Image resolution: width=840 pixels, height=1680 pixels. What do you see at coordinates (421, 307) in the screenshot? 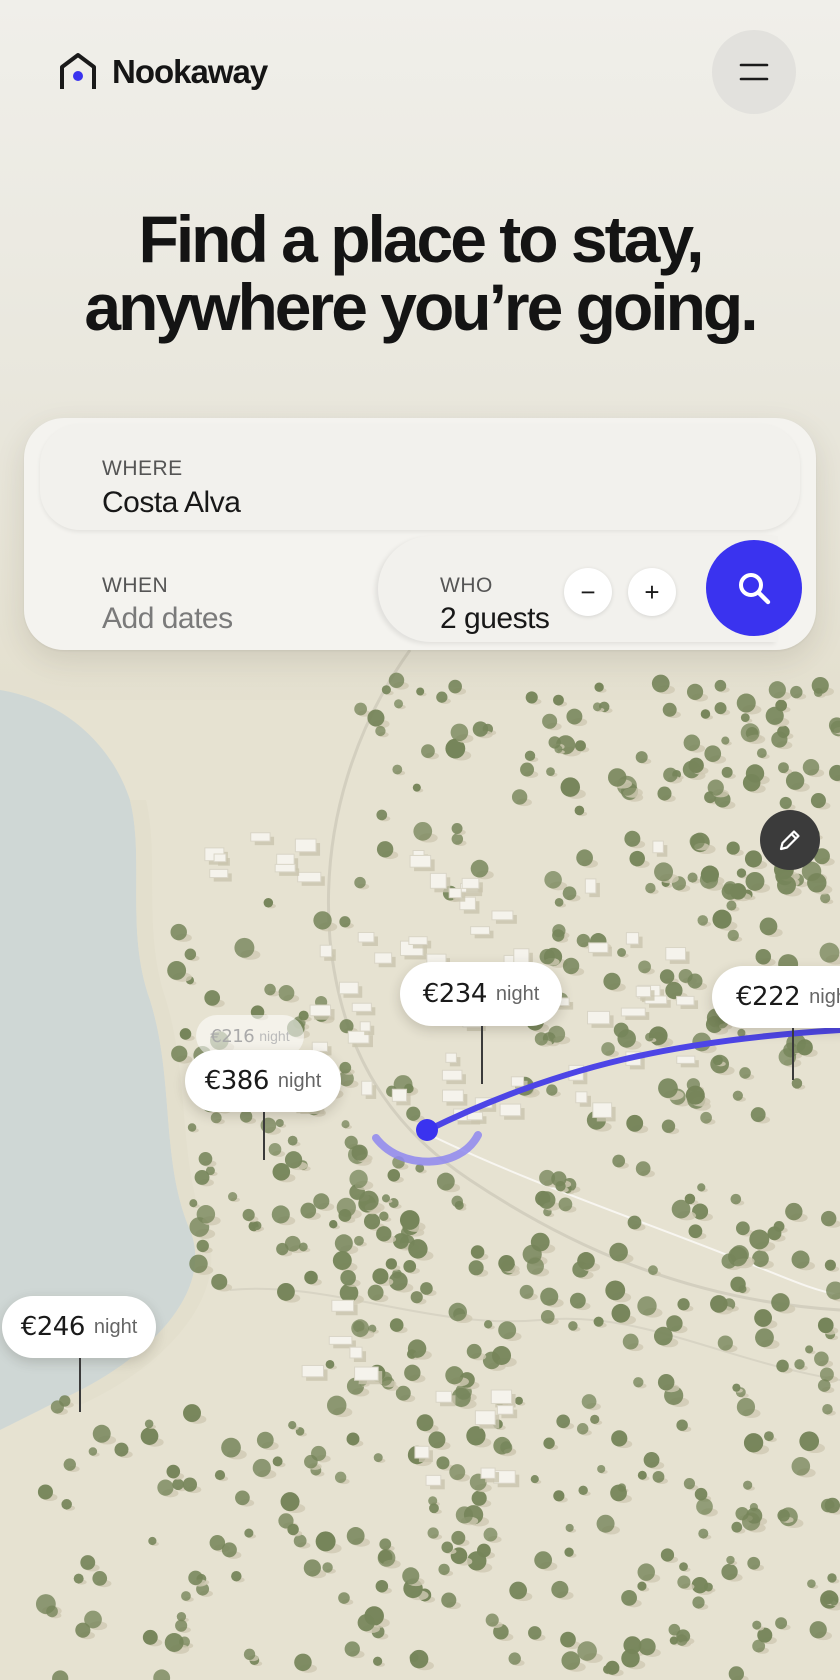
I see `title-line-2: anywhere you’re going.` at bounding box center [421, 307].